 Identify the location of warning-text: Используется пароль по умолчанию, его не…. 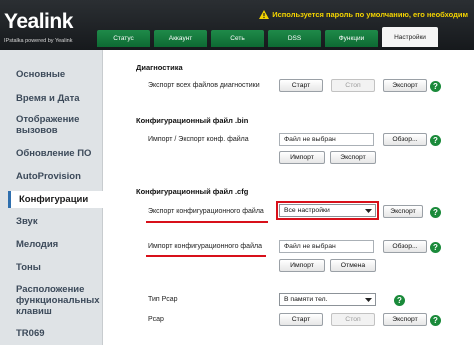
(370, 14).